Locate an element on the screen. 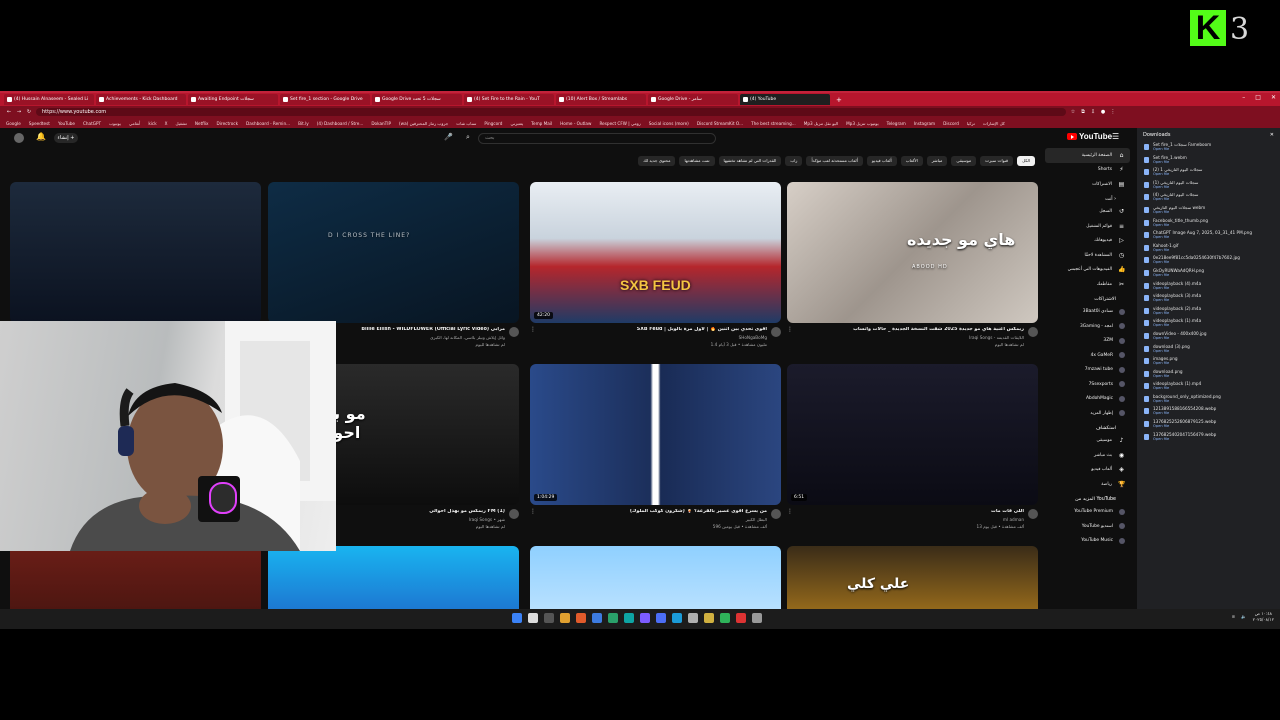 The height and width of the screenshot is (720, 1280). more-options-icon: ⋮ is located at coordinates (790, 329).